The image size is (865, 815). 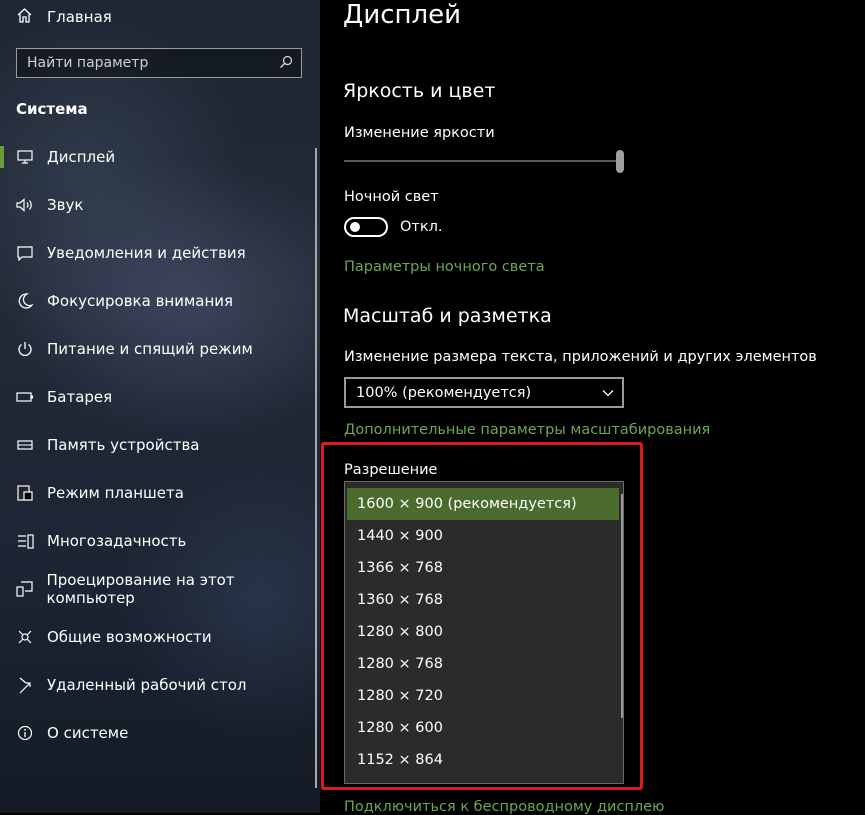 What do you see at coordinates (115, 493) in the screenshot?
I see `sidebar-item-label: Режим планшета` at bounding box center [115, 493].